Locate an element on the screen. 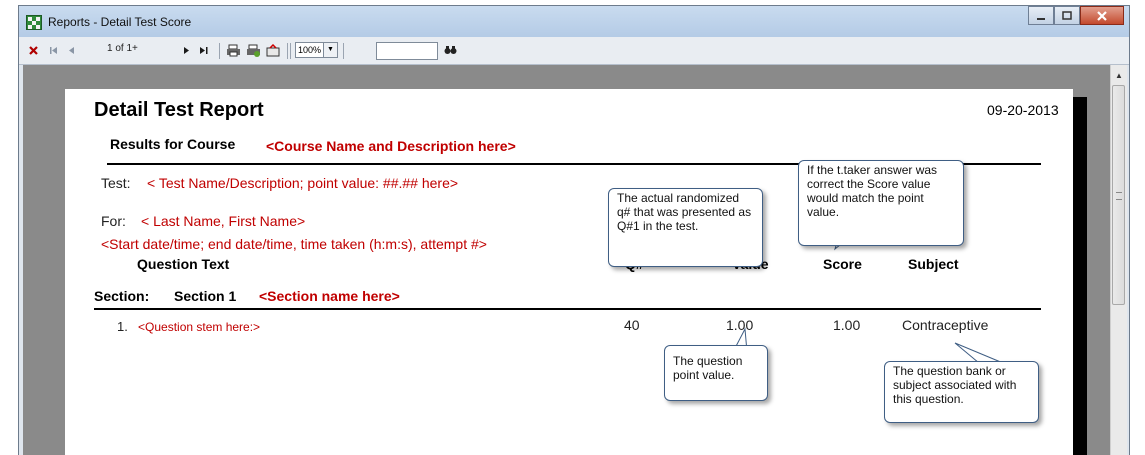  binoculars-icon is located at coordinates (450, 50).